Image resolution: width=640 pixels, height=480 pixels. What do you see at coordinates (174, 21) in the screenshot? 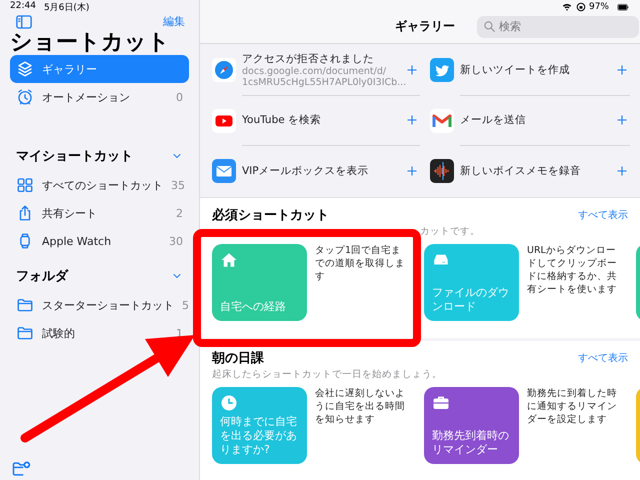
I see `edit-button: 編集` at bounding box center [174, 21].